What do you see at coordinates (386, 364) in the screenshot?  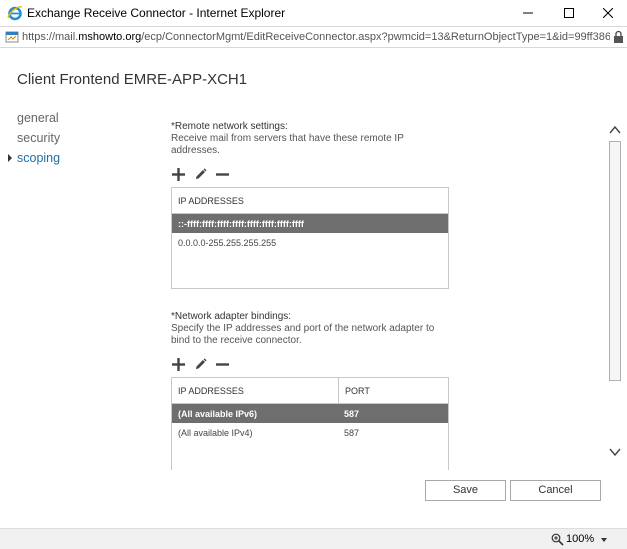 I see `bindings-toolbar` at bounding box center [386, 364].